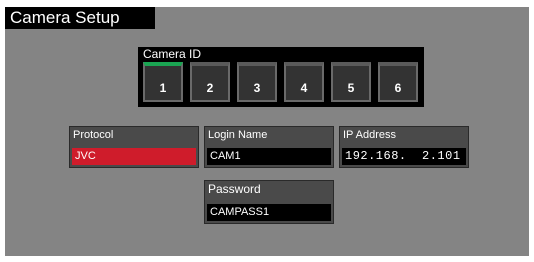 This screenshot has width=534, height=262. Describe the element at coordinates (134, 147) in the screenshot. I see `protocol-field: Protocol JVC` at that location.